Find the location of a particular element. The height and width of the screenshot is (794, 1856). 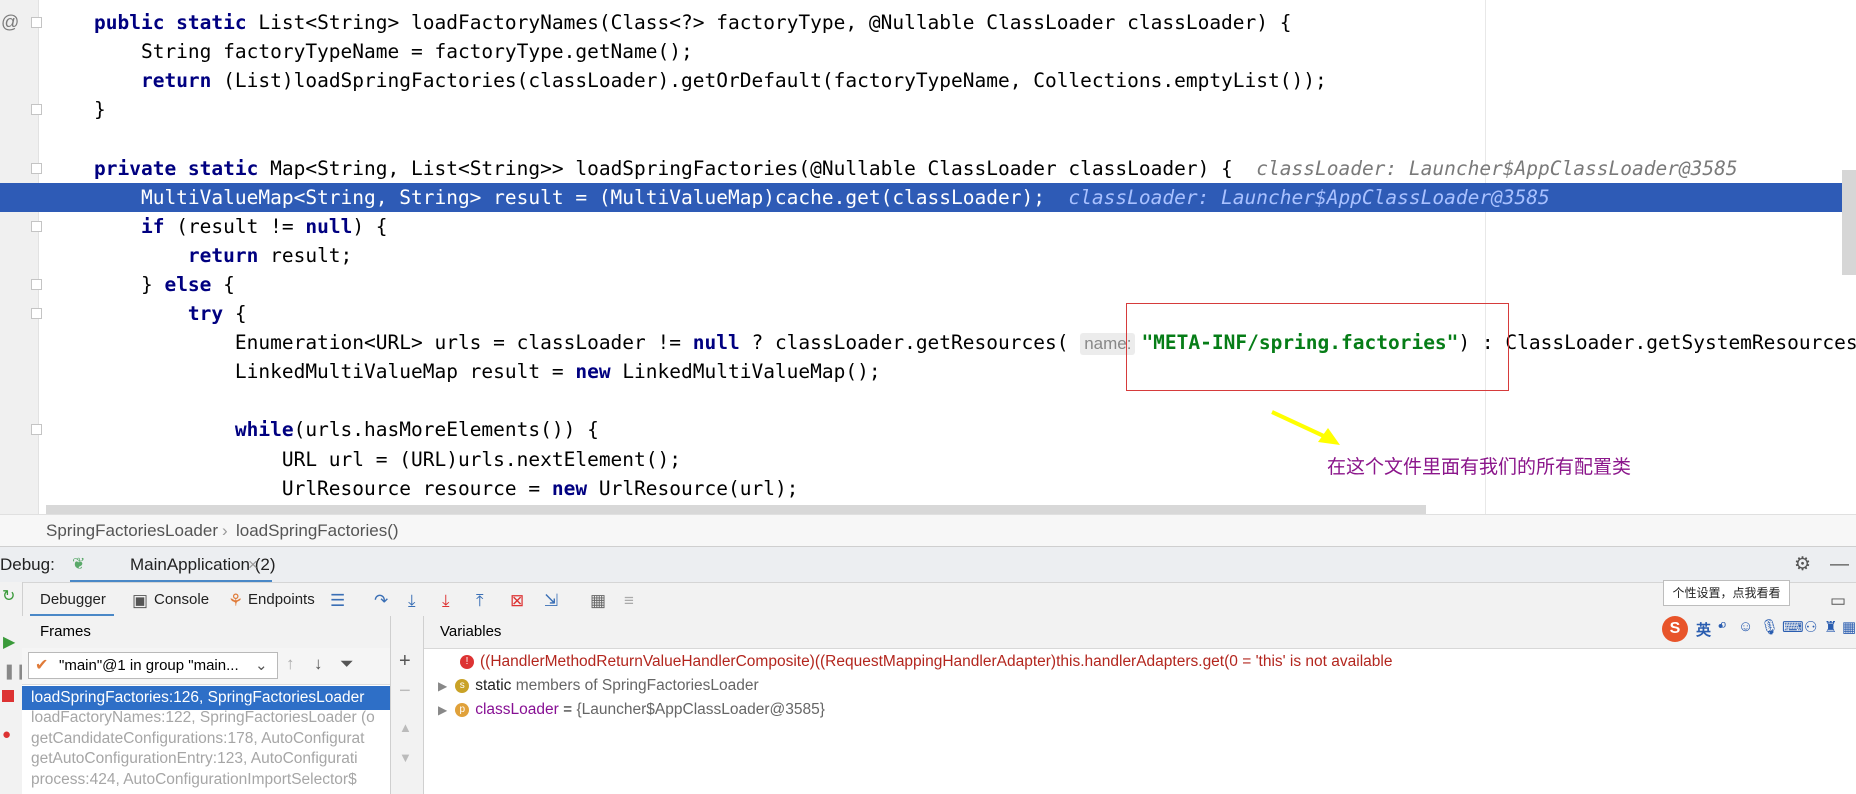

tab-endpoints: Endpoints is located at coordinates (281, 600).